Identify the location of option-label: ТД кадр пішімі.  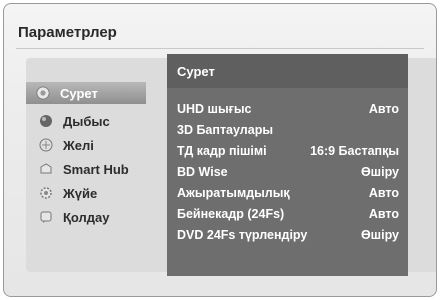
(222, 151).